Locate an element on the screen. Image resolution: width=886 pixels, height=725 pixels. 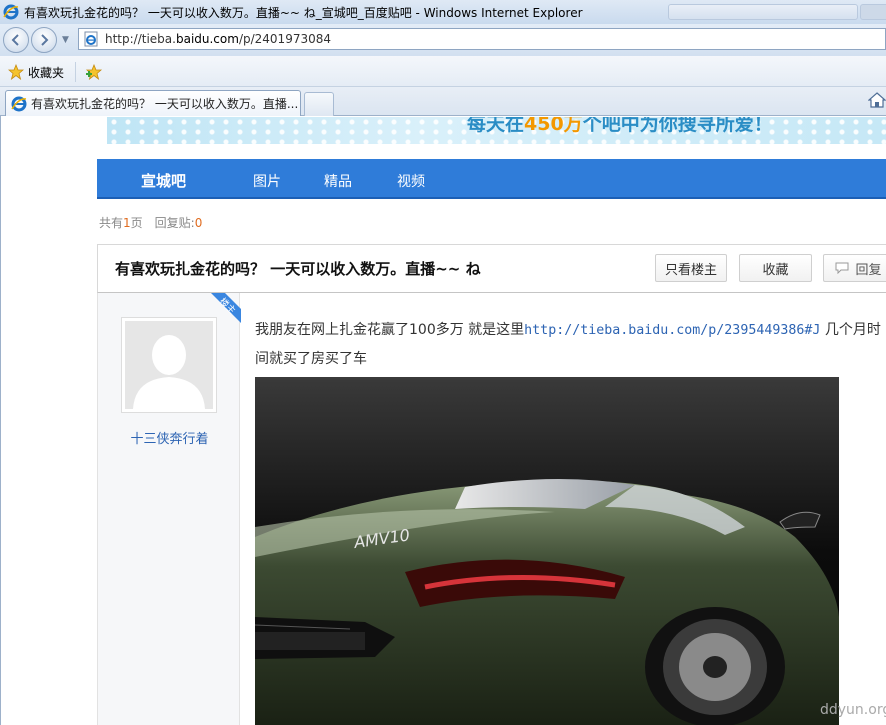
reply-button-label: 回复 is located at coordinates (868, 270).